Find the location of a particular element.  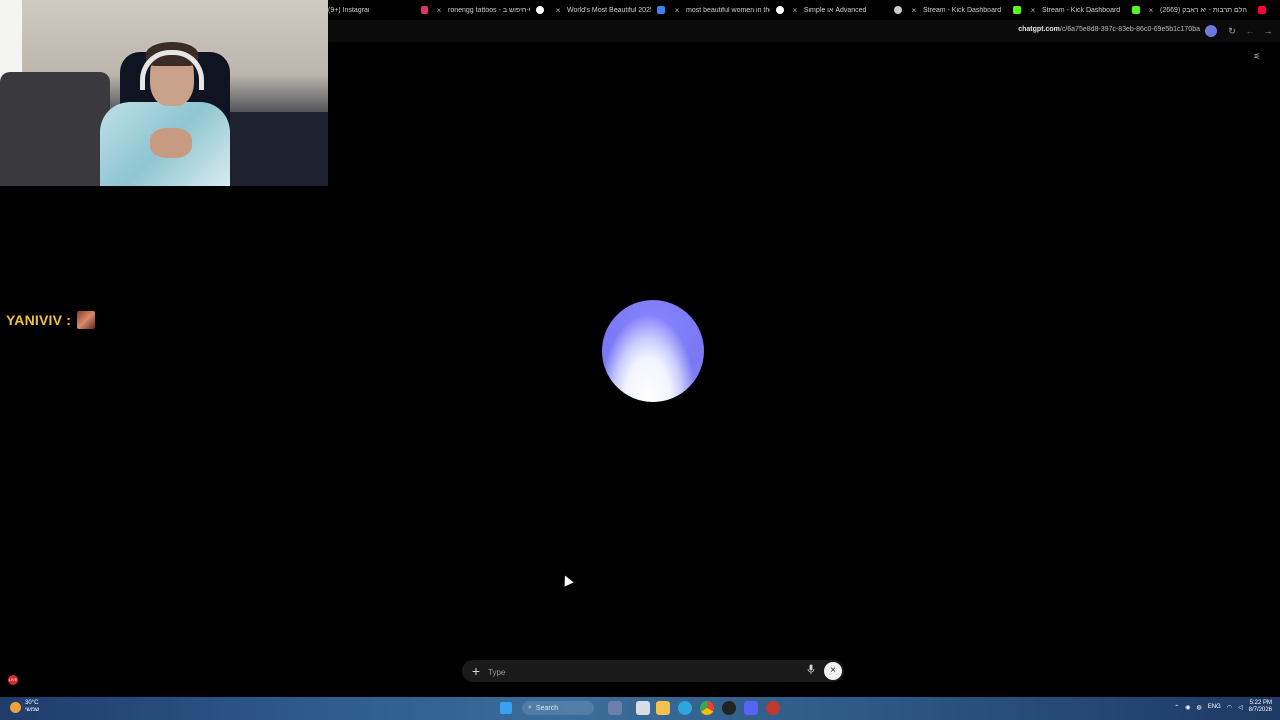

tab-kick-dashboard-2: × Stream - Kick Dashboard is located at coordinates (1084, 10).